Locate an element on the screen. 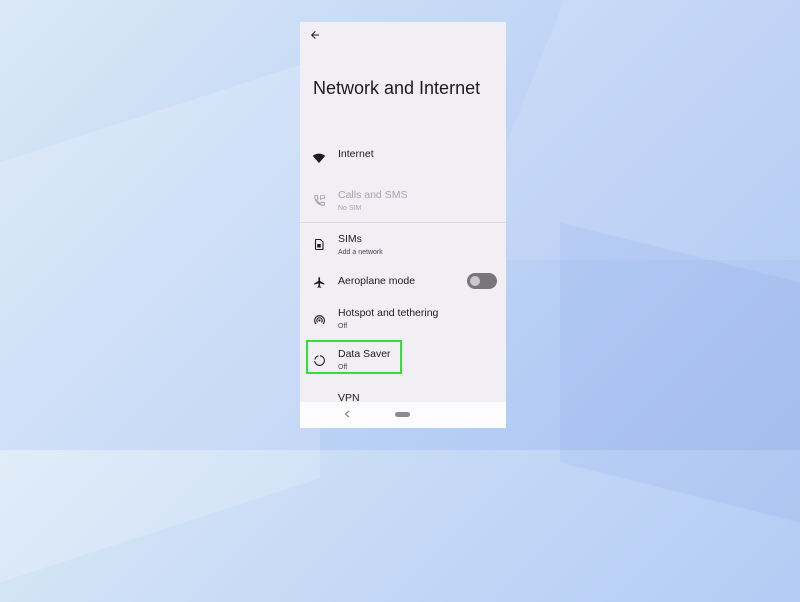 This screenshot has width=800, height=602. nav-home-pill is located at coordinates (402, 414).